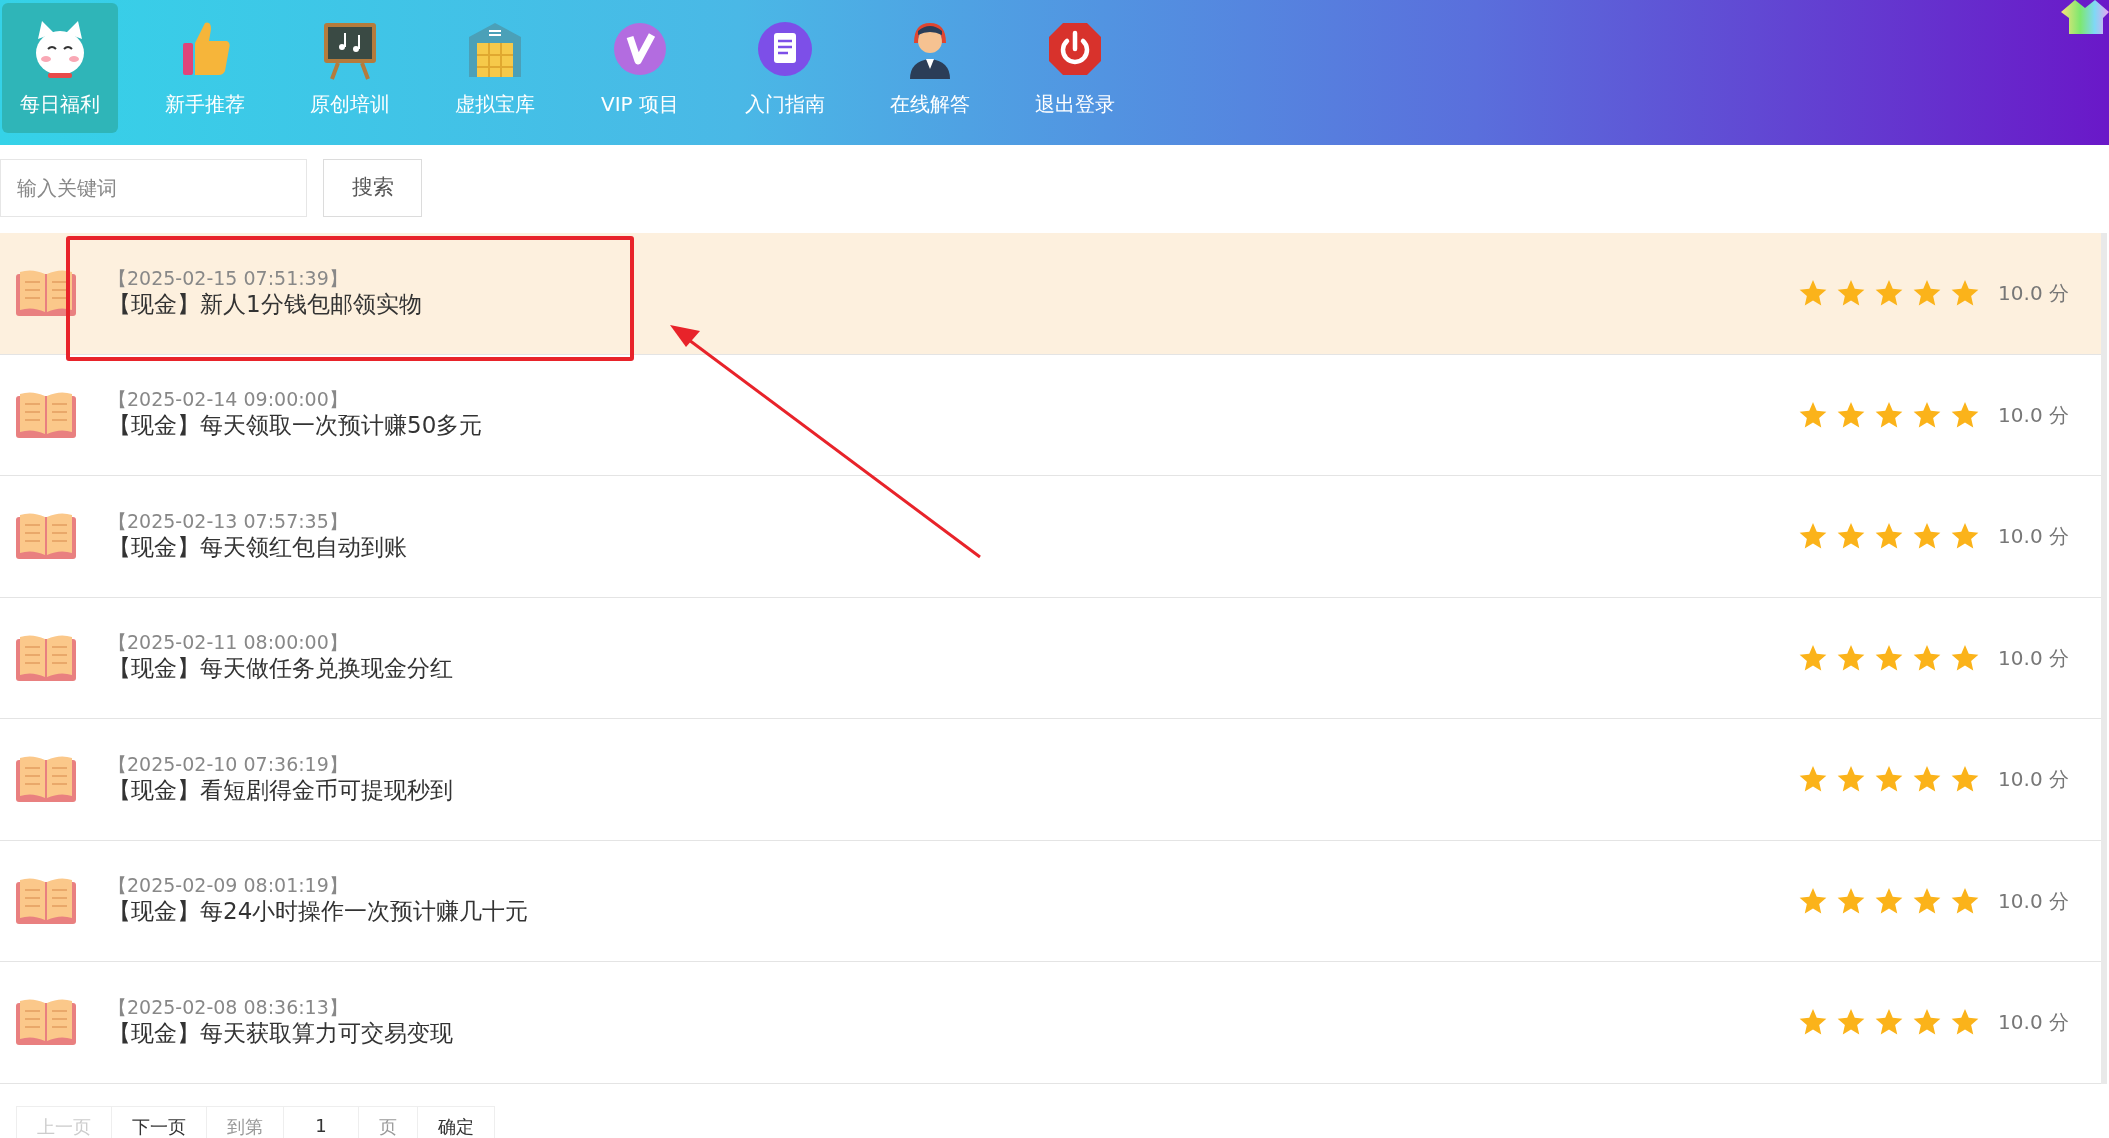 The width and height of the screenshot is (2109, 1138). What do you see at coordinates (281, 790) in the screenshot?
I see `item-title: 【现金】看短剧得金币可提现秒到` at bounding box center [281, 790].